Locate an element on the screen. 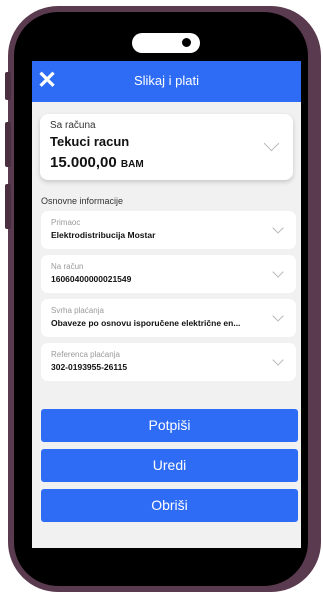  account-label: Sa računa is located at coordinates (73, 125).